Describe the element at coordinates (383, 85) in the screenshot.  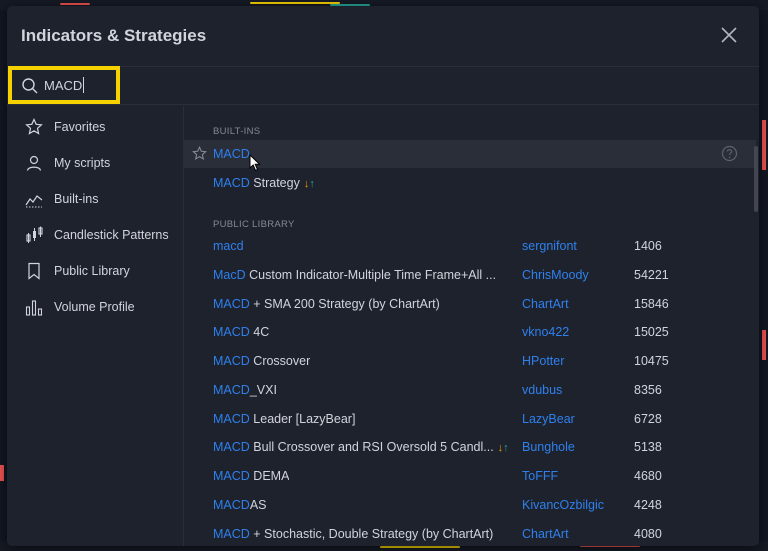
I see `search-bar` at that location.